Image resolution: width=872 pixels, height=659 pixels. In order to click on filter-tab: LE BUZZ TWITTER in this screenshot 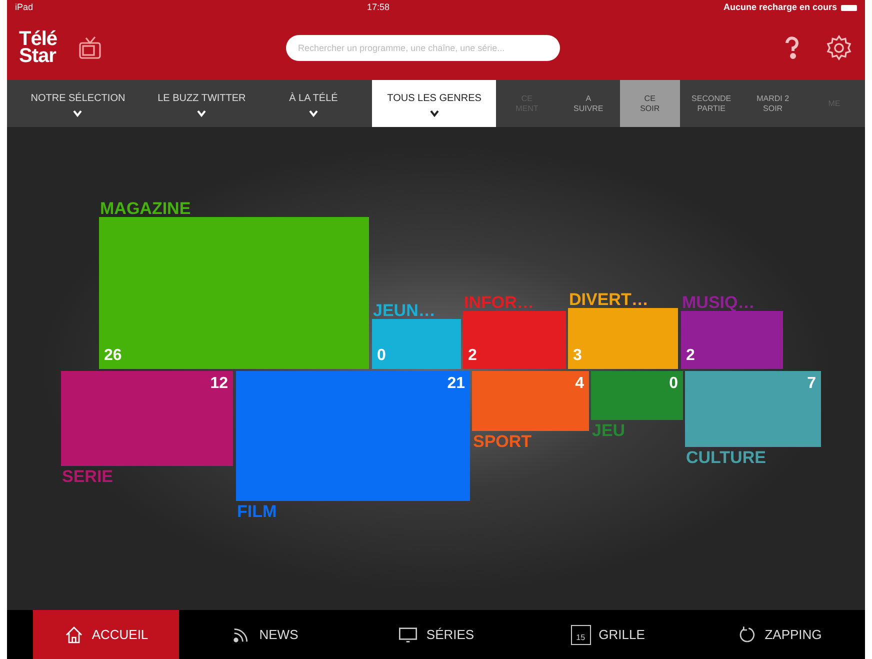, I will do `click(201, 103)`.